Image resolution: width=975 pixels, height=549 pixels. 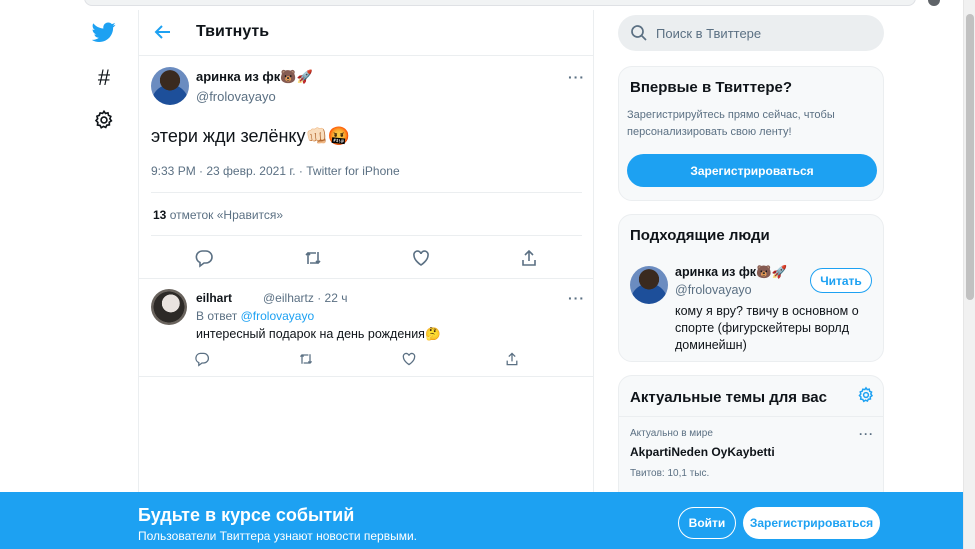 What do you see at coordinates (752, 170) in the screenshot?
I see `signup-button: Зарегистрироваться` at bounding box center [752, 170].